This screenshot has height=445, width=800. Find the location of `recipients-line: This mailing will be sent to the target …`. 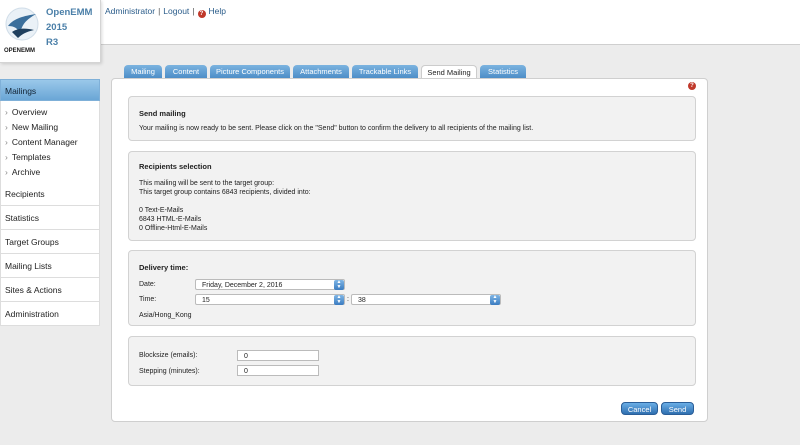

recipients-line: This mailing will be sent to the target … is located at coordinates (207, 183).